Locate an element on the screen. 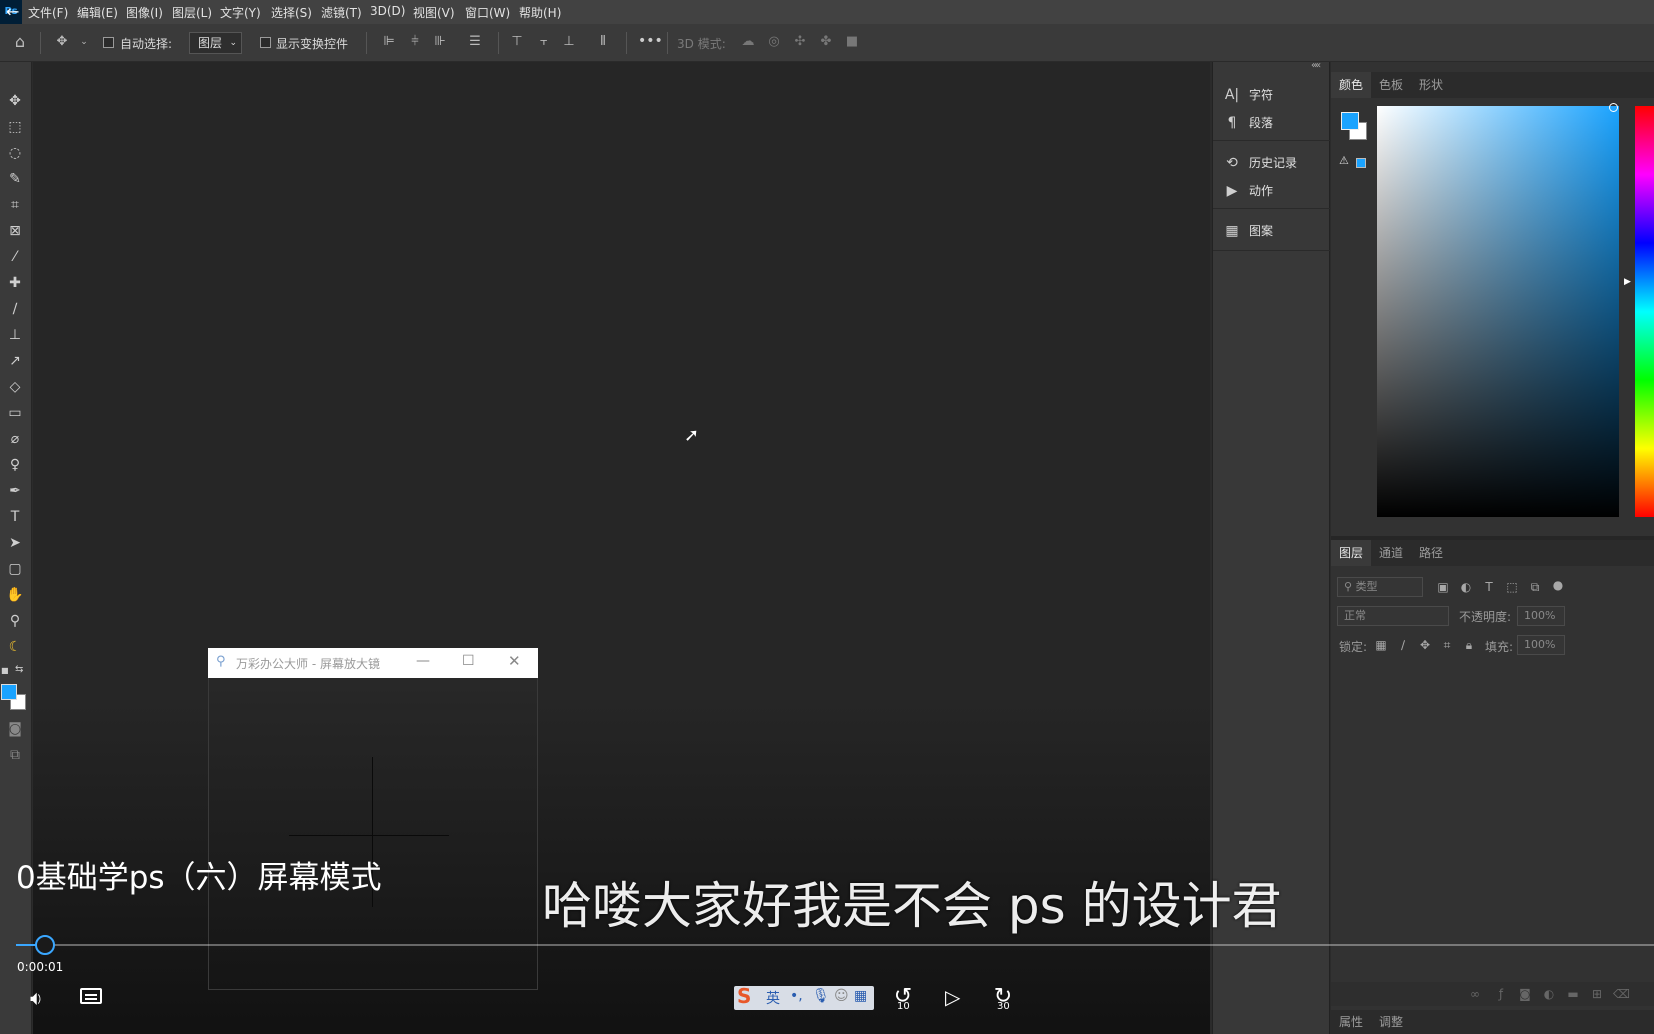 The height and width of the screenshot is (1034, 1654). rewind-icon: ↺ 10 is located at coordinates (903, 998).